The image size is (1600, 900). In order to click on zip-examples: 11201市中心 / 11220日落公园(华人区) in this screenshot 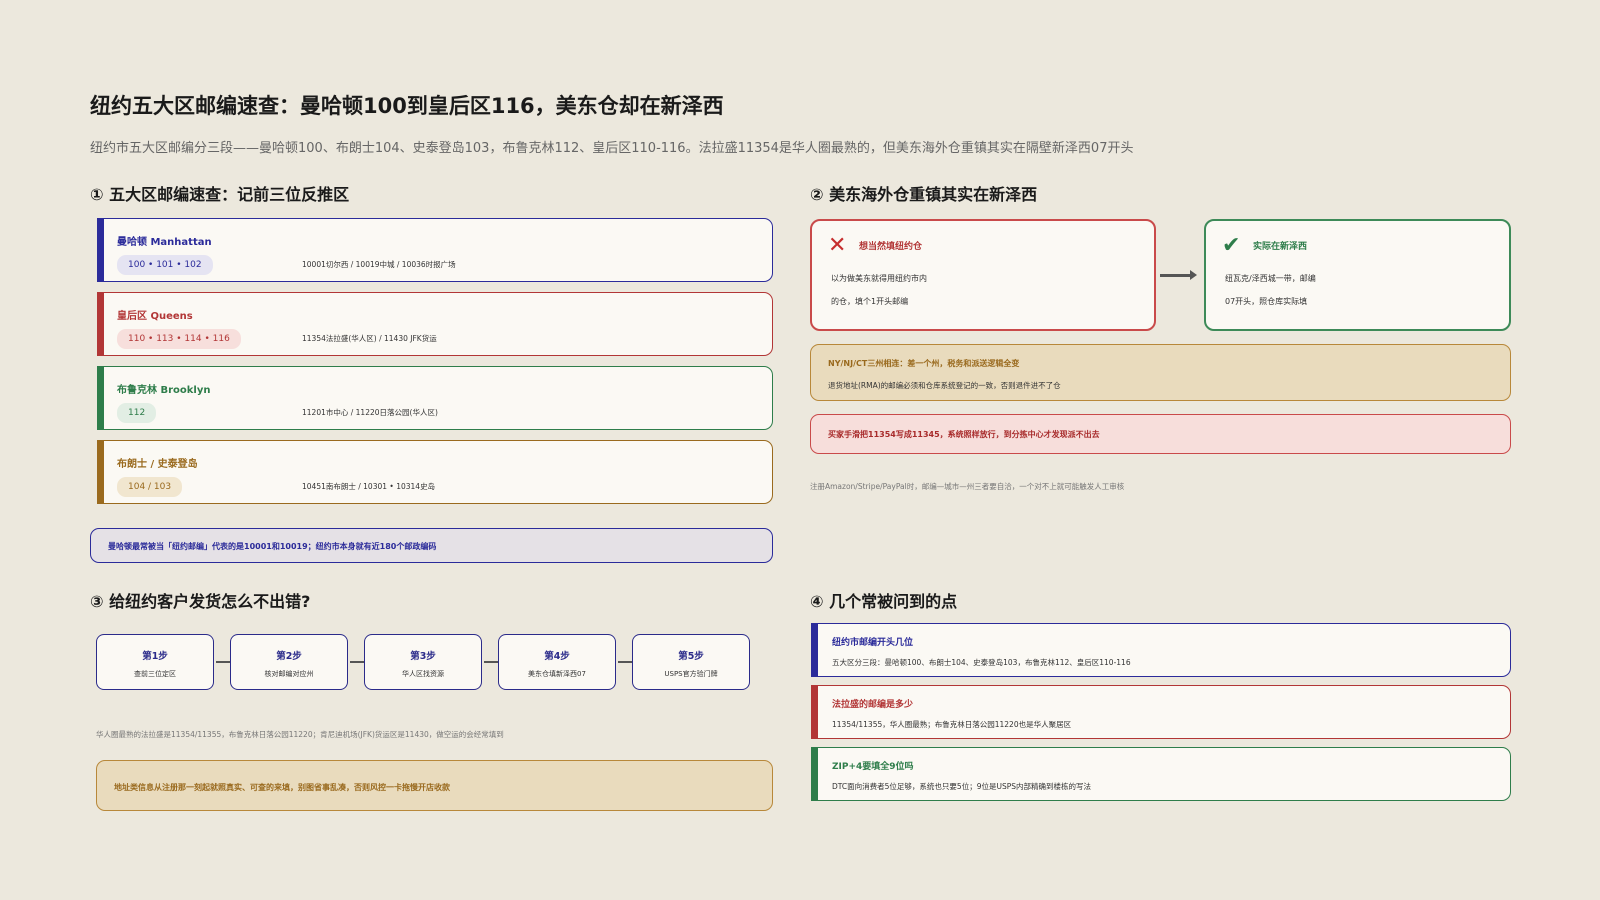, I will do `click(370, 412)`.